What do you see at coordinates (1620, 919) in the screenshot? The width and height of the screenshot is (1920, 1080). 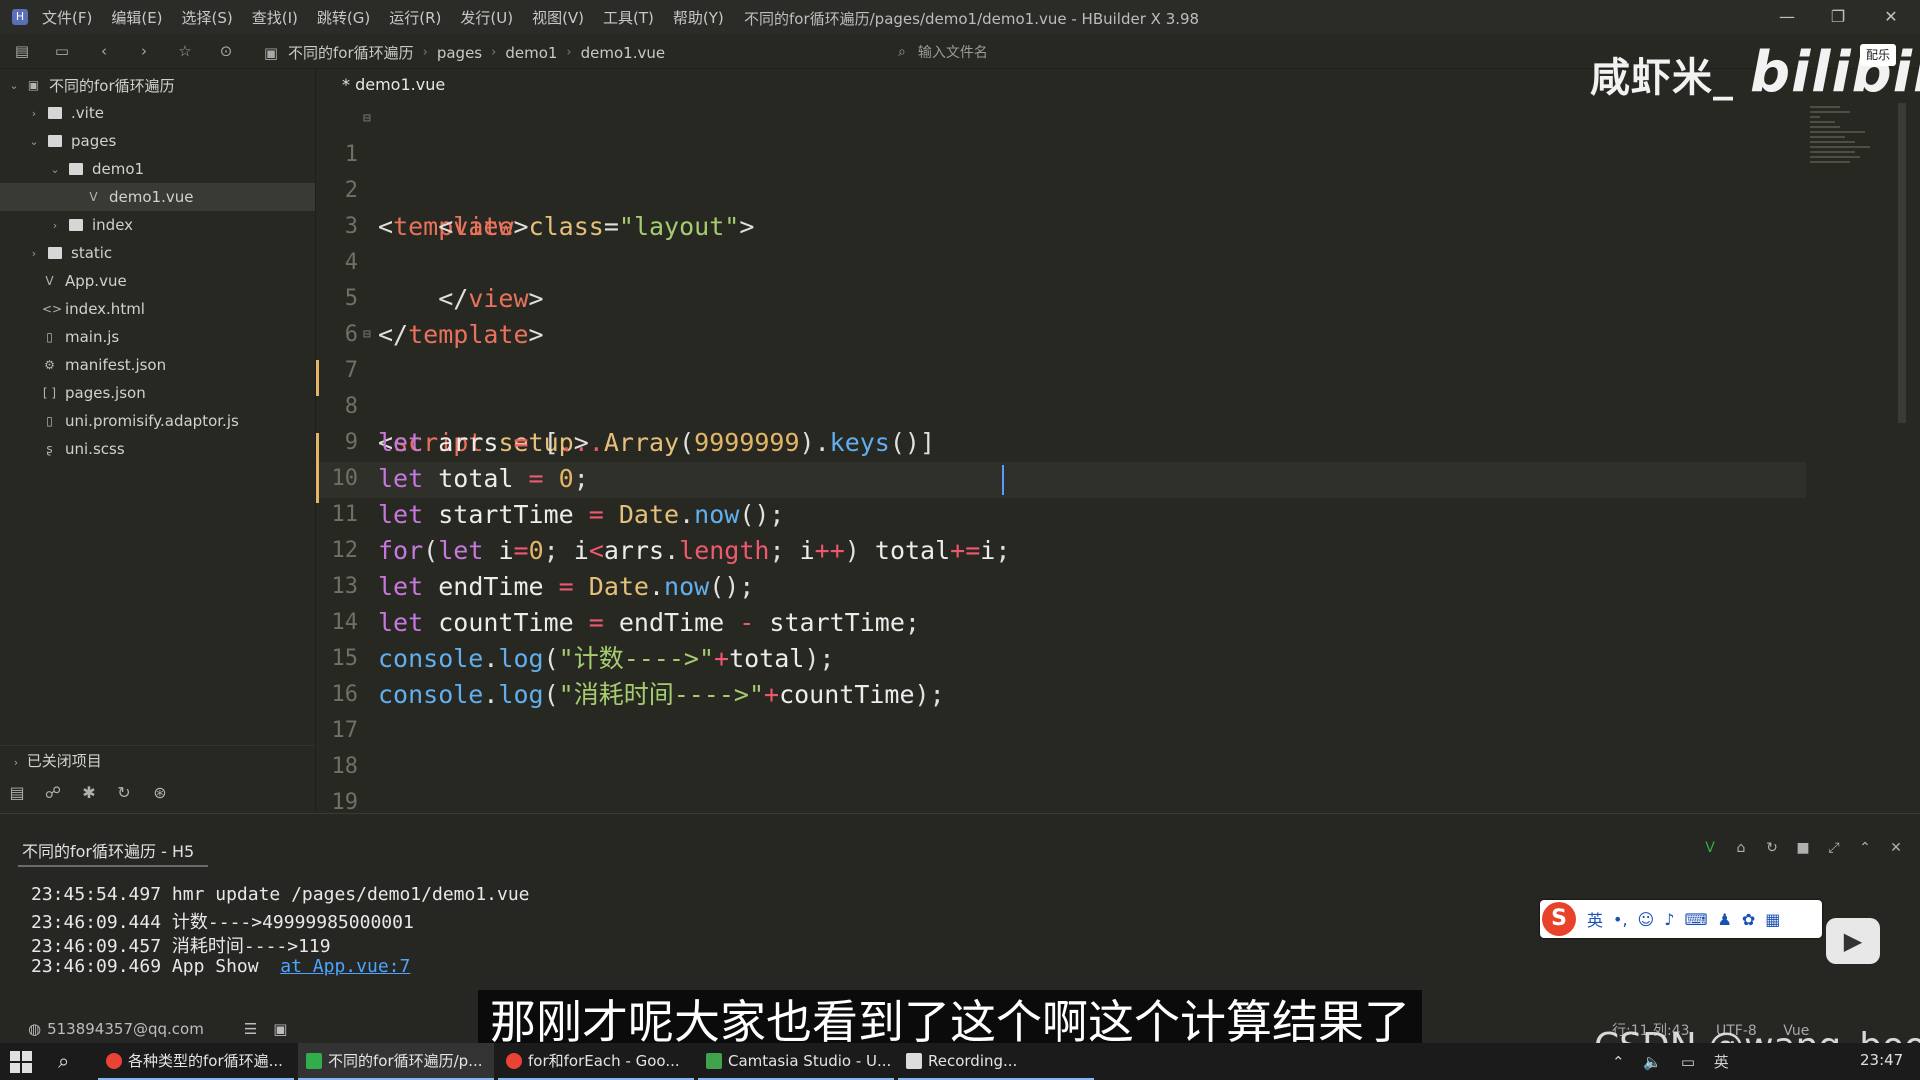 I see `ime-punct: •,` at bounding box center [1620, 919].